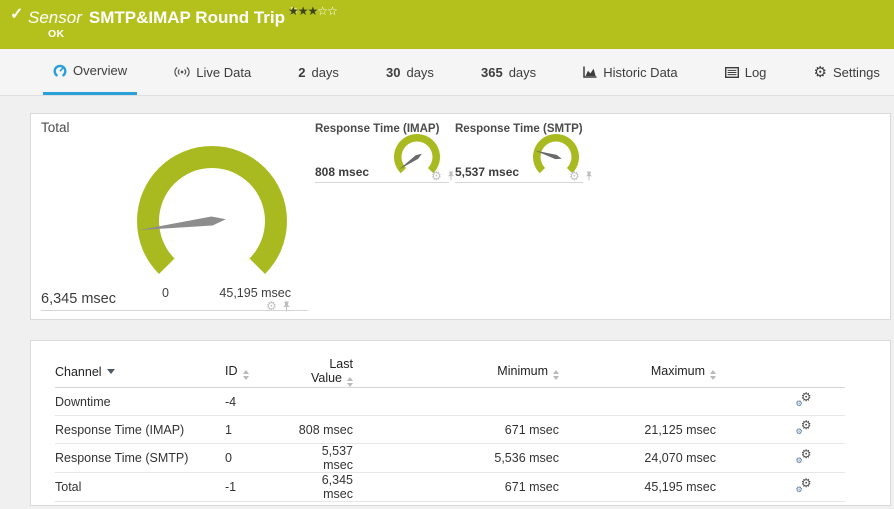 The width and height of the screenshot is (894, 509). I want to click on channel-minimum: 5,536 msec, so click(458, 458).